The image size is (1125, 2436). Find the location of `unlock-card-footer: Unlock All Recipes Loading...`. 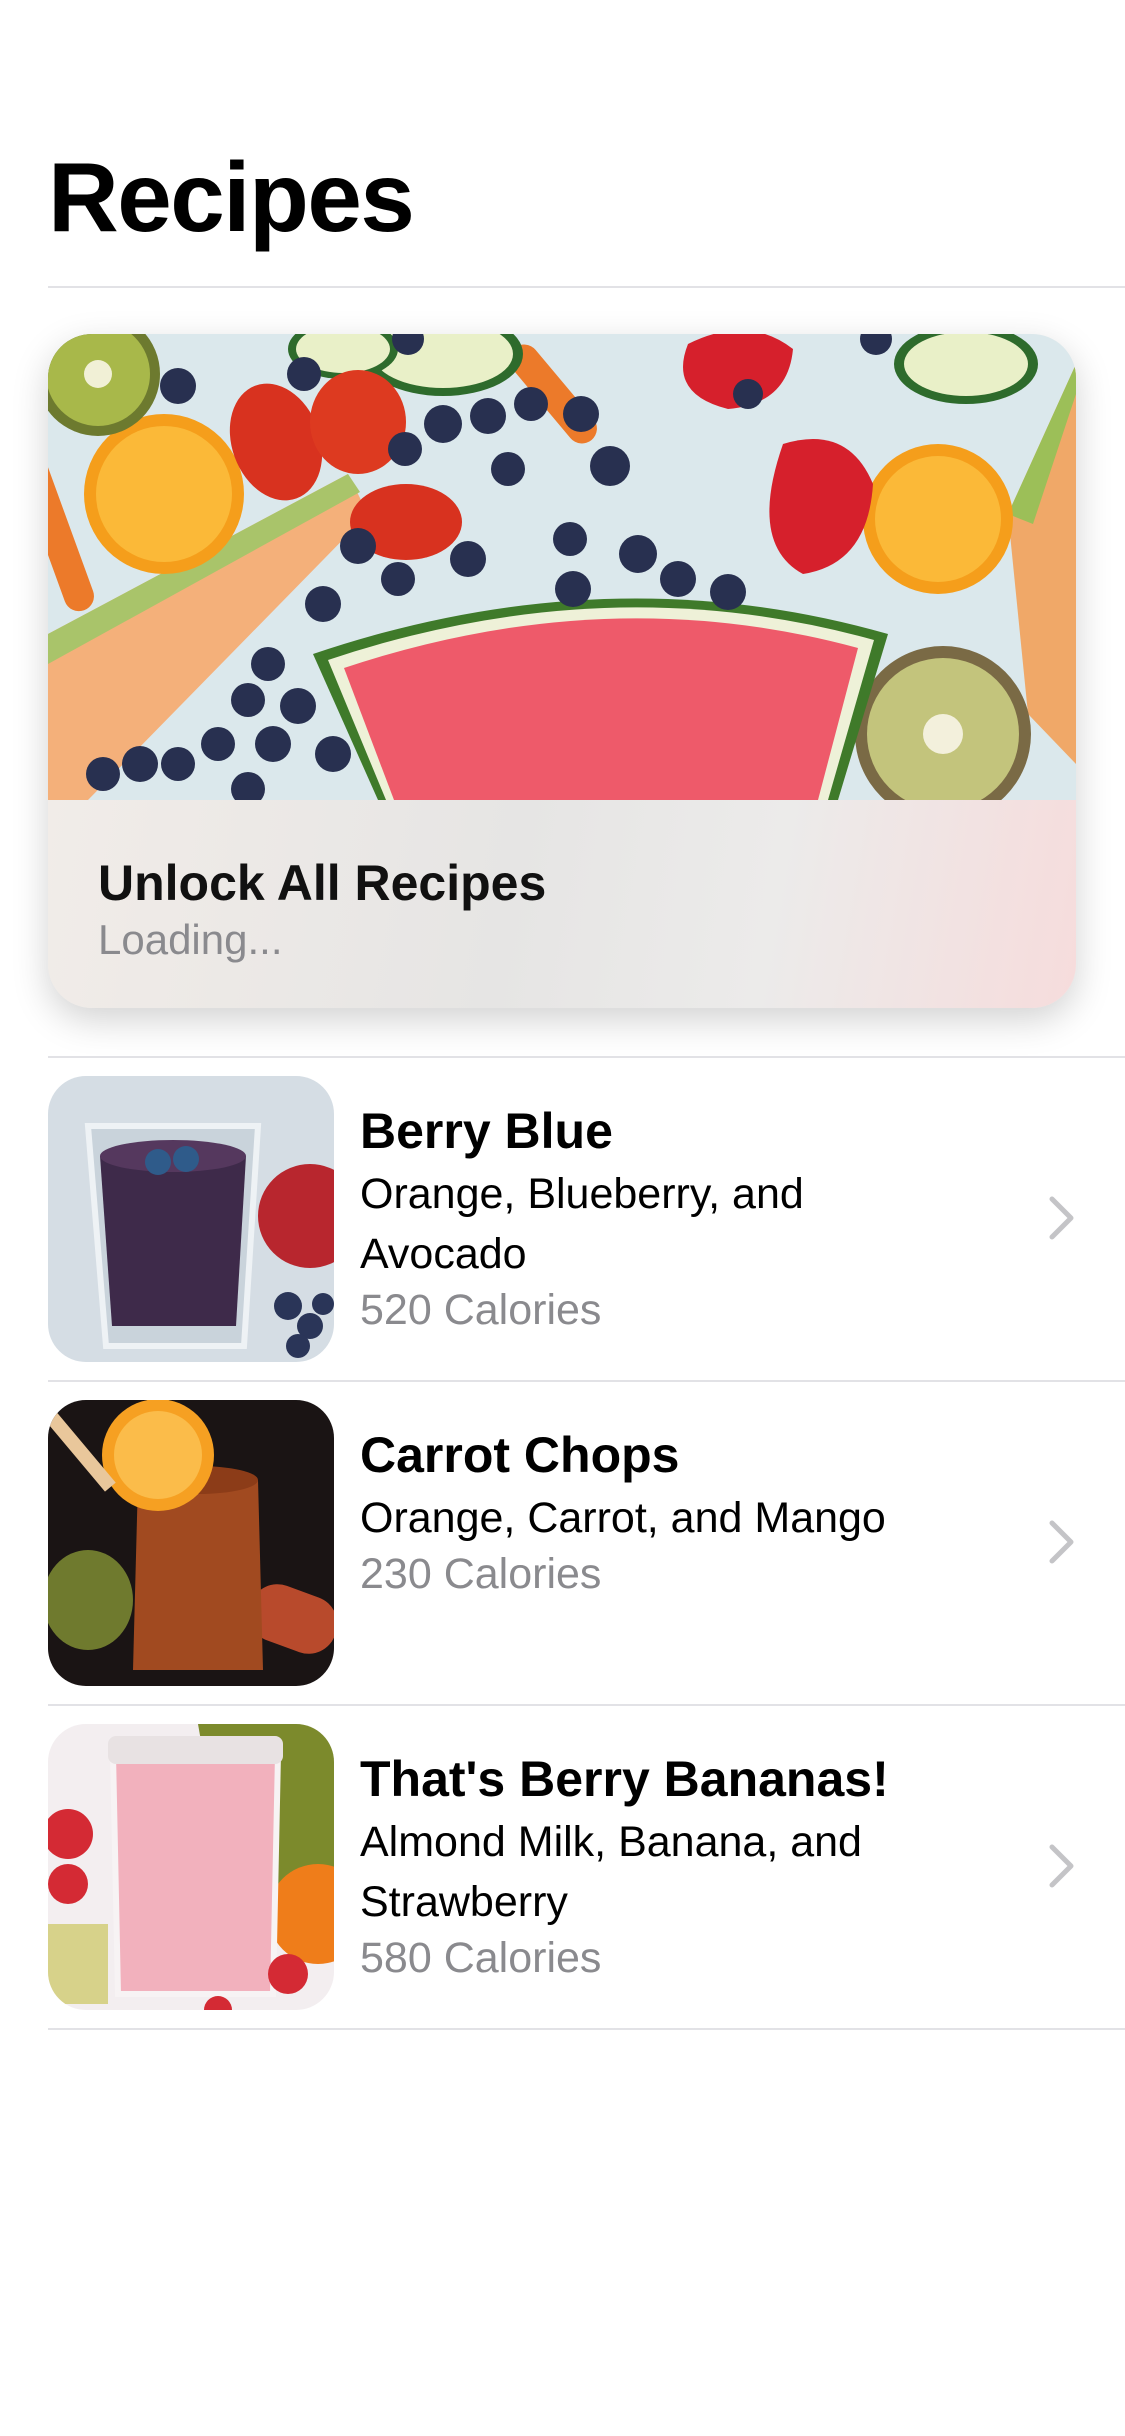

unlock-card-footer: Unlock All Recipes Loading... is located at coordinates (562, 904).